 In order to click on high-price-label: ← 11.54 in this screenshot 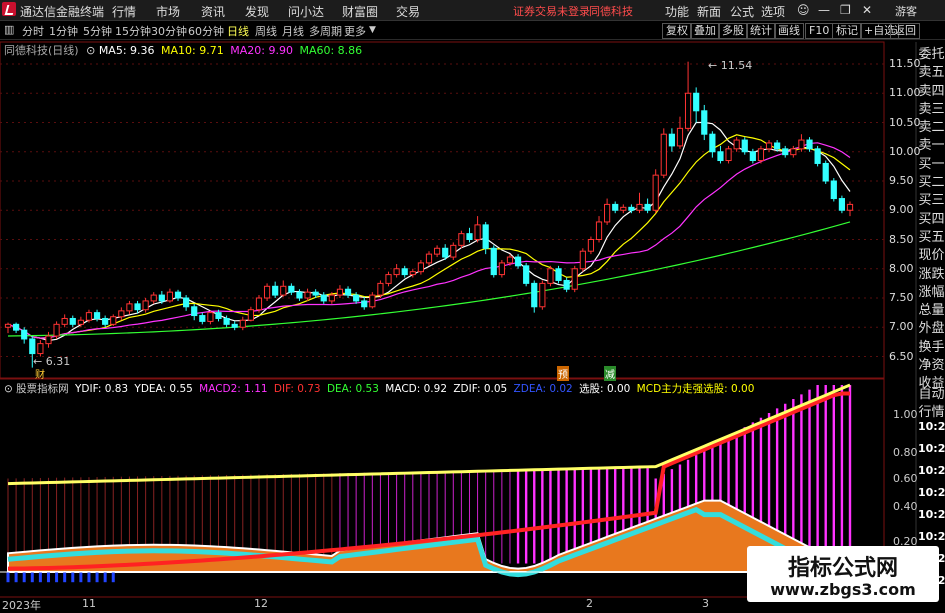, I will do `click(730, 65)`.